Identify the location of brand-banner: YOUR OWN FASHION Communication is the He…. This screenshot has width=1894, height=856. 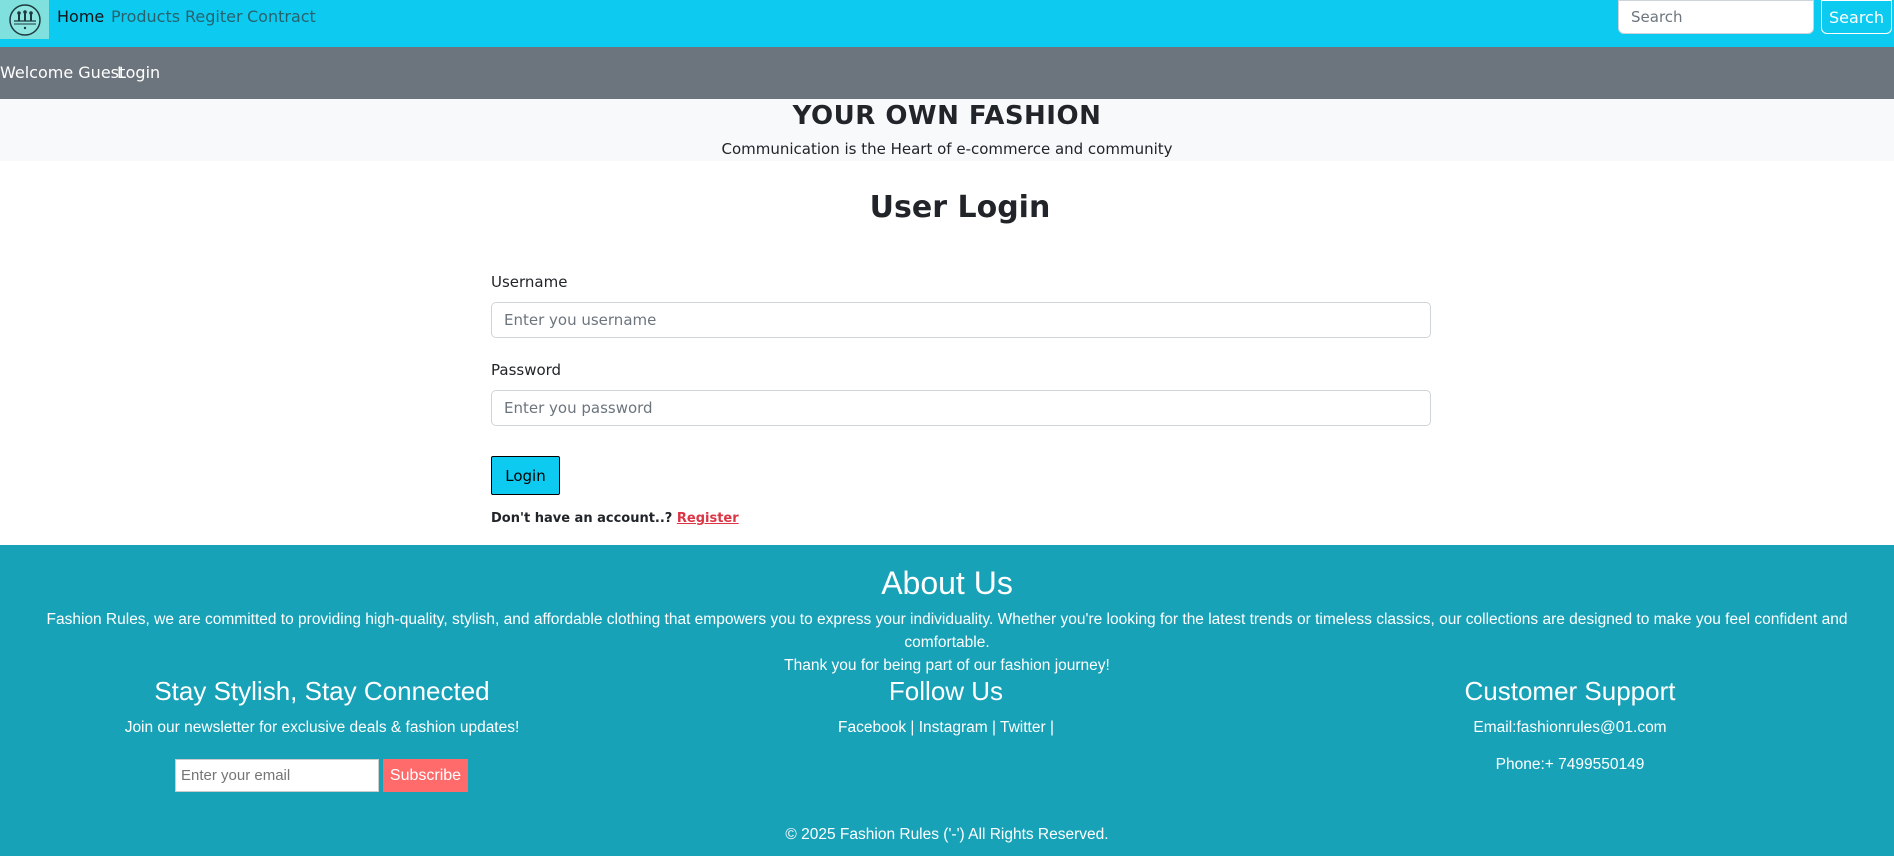
(947, 130).